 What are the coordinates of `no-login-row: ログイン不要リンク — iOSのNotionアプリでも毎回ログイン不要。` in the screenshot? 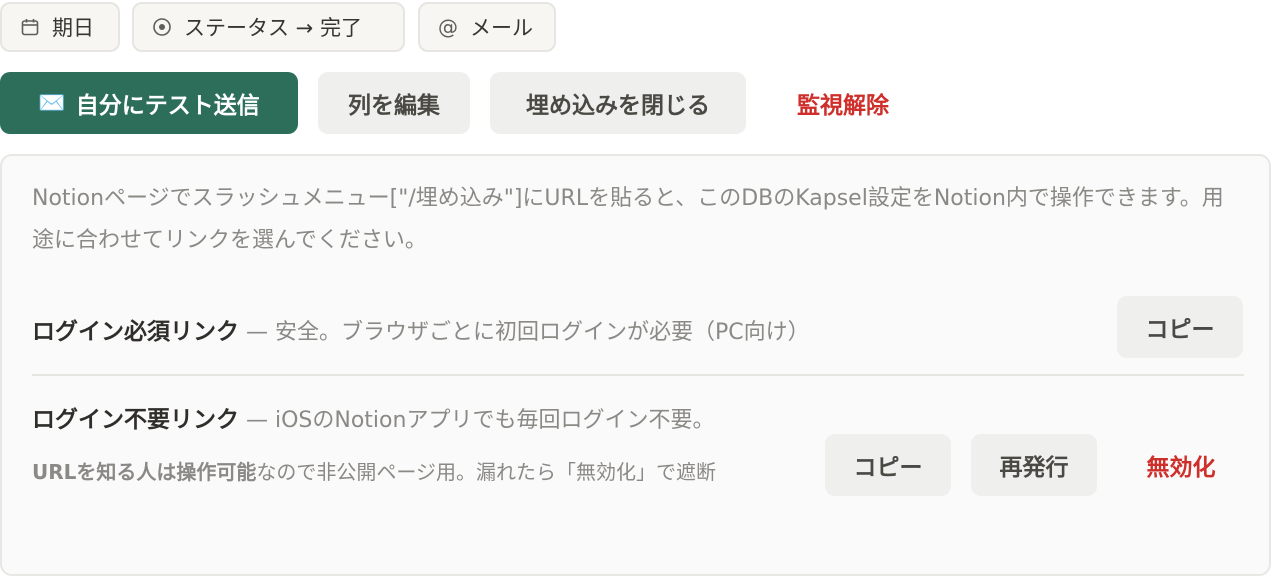 It's located at (373, 417).